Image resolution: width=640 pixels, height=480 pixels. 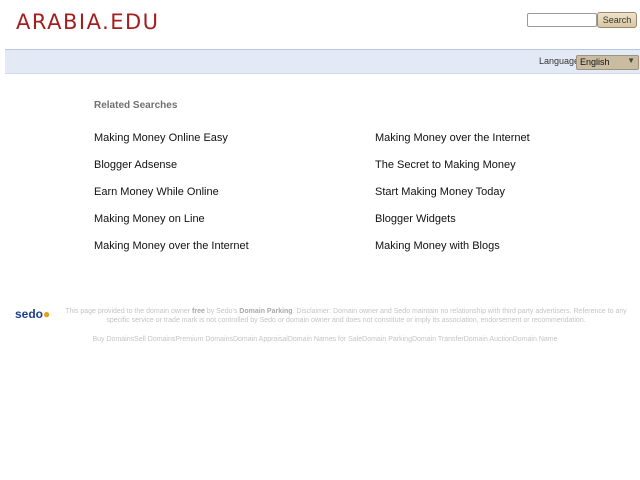 What do you see at coordinates (204, 339) in the screenshot?
I see `footer-link: Premium Domains` at bounding box center [204, 339].